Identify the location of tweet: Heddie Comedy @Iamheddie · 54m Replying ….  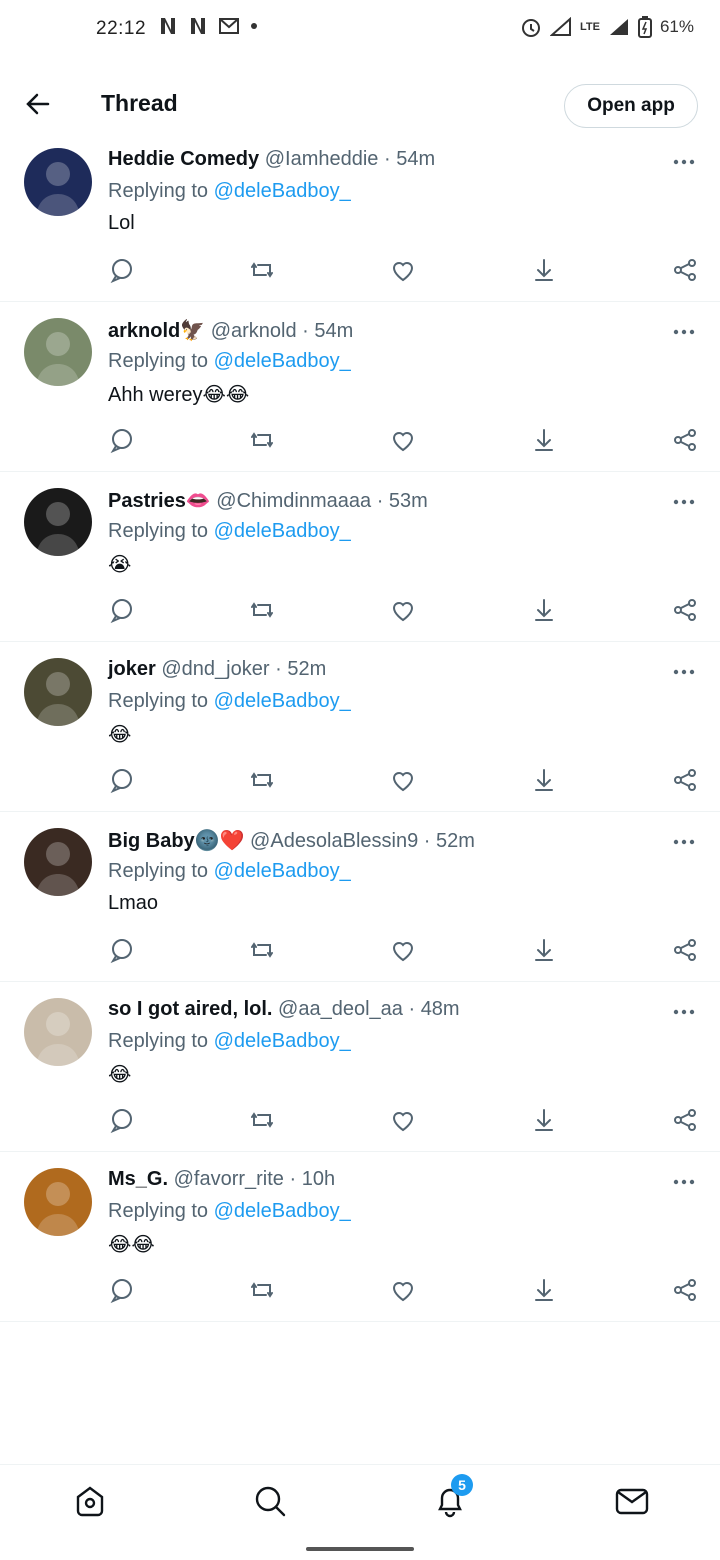
(360, 217).